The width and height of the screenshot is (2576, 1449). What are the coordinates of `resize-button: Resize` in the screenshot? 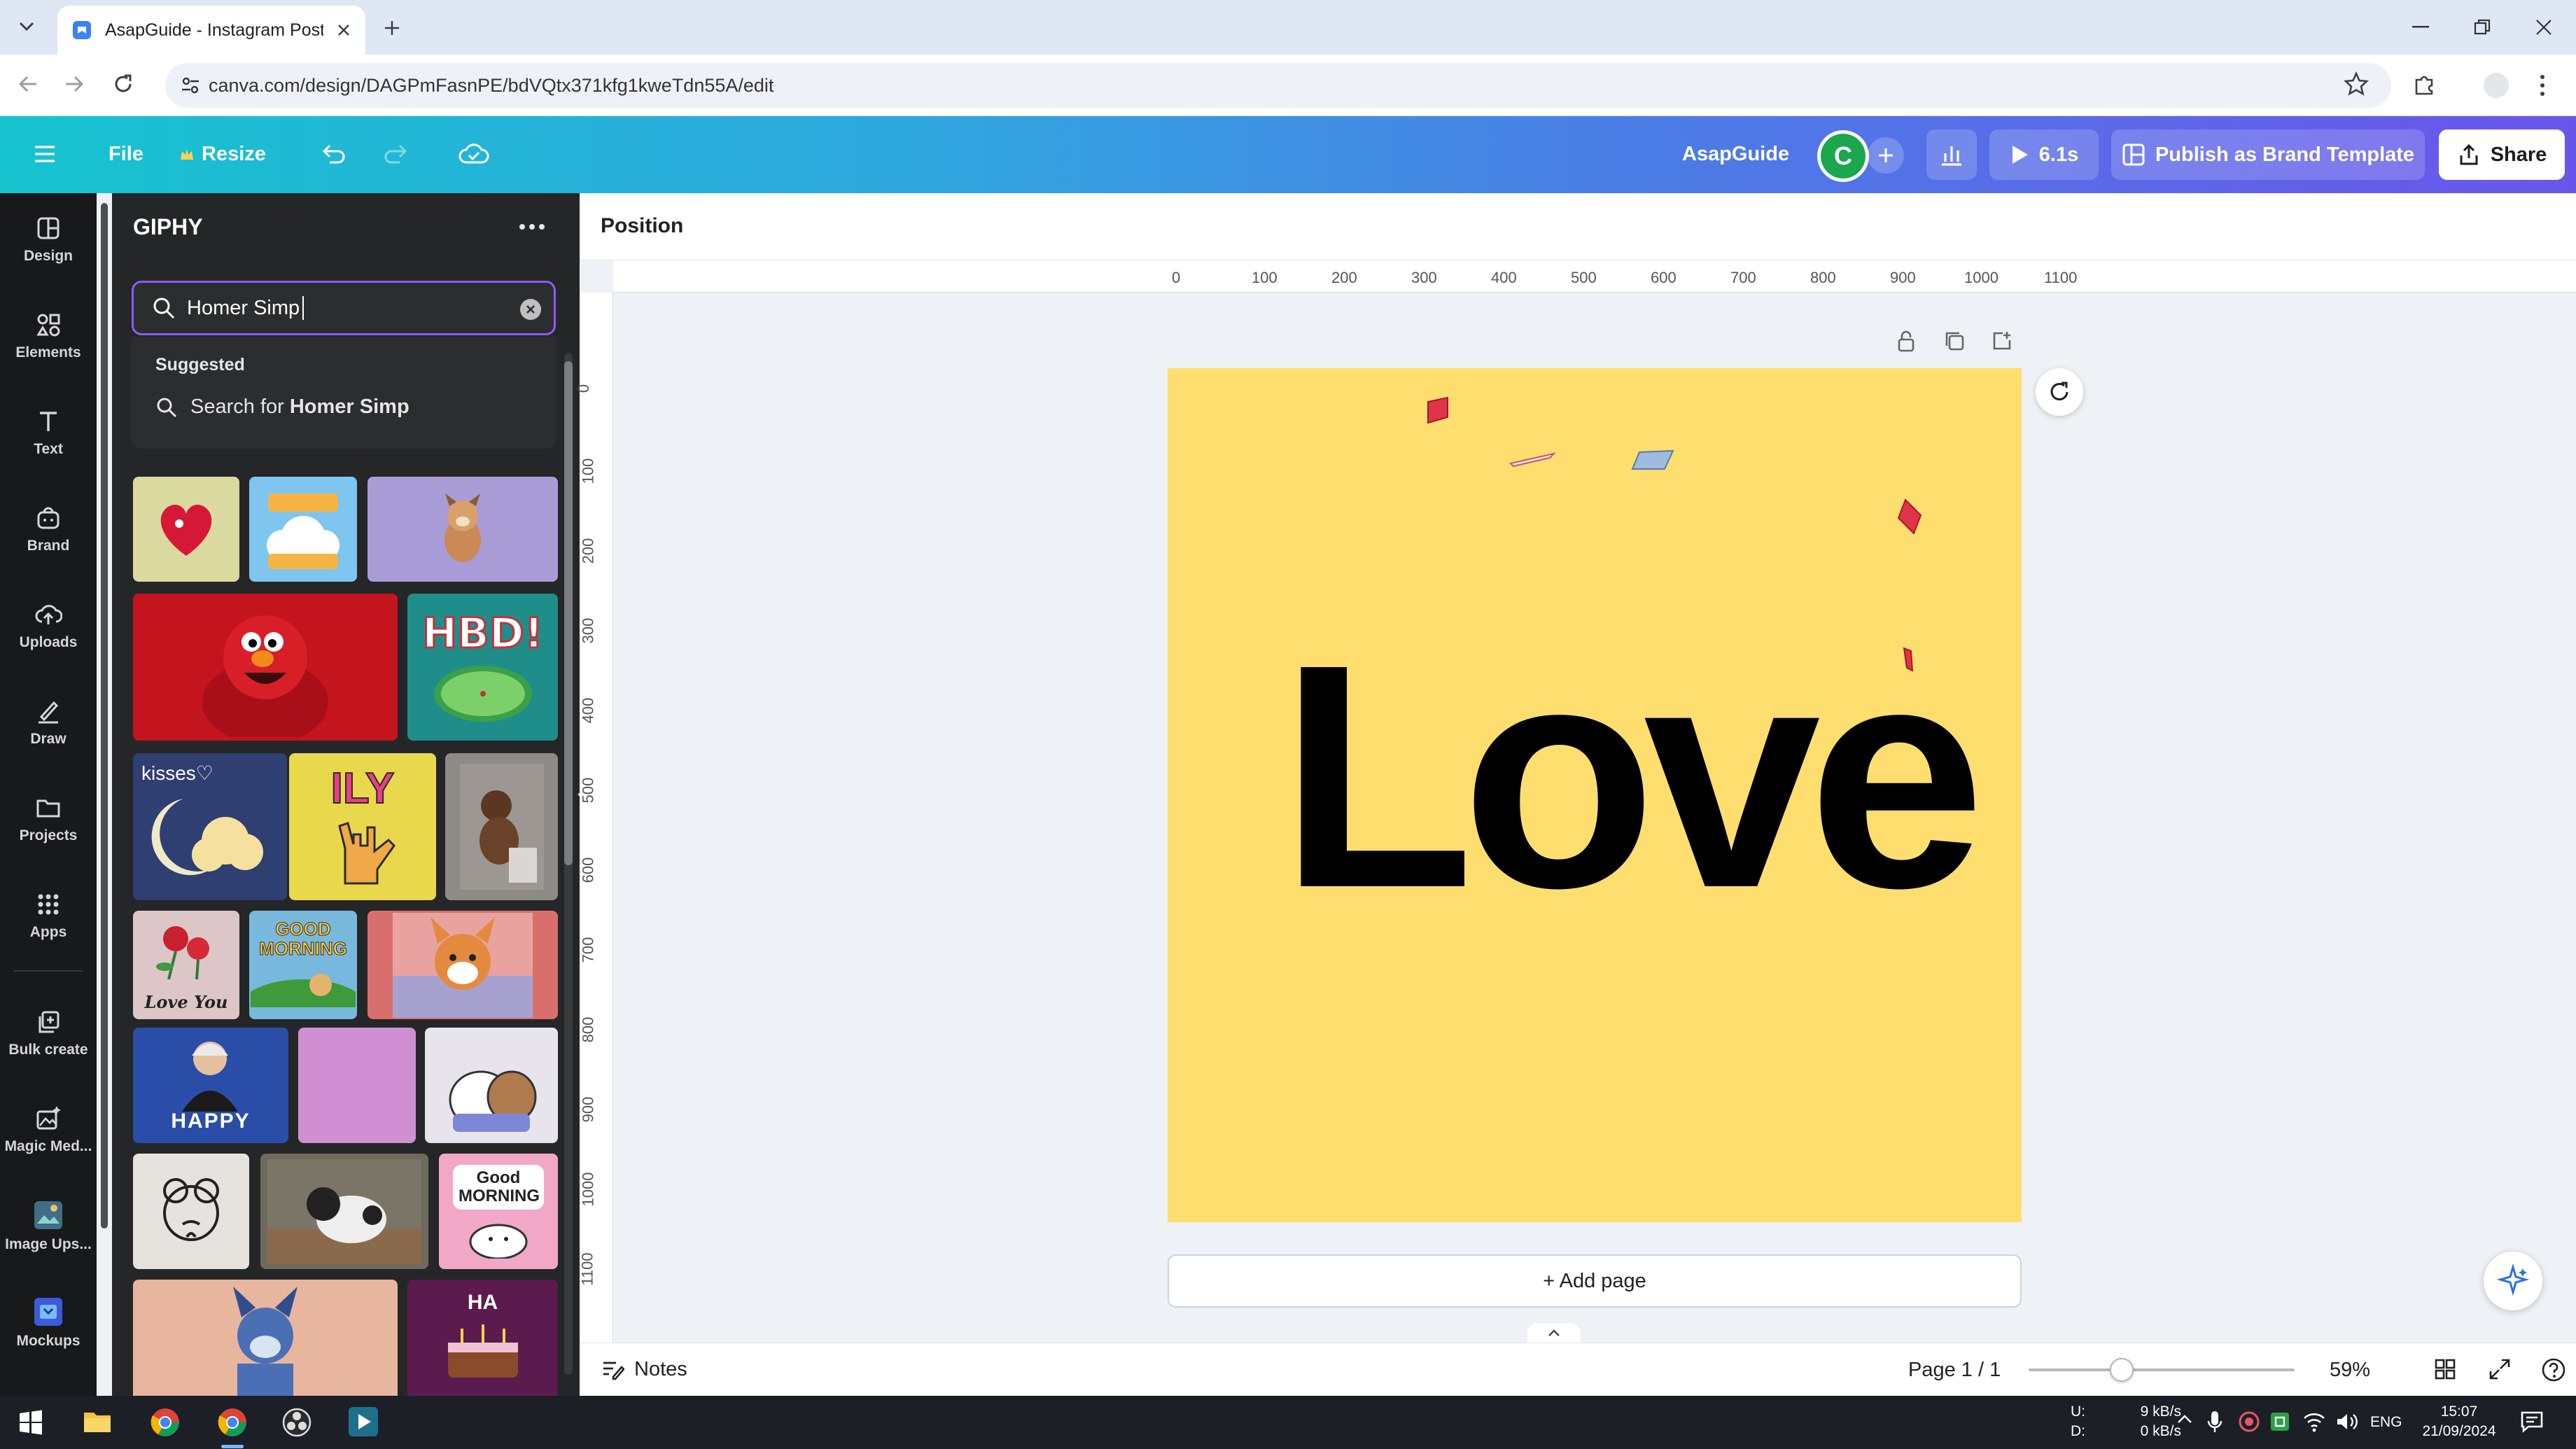 It's located at (222, 154).